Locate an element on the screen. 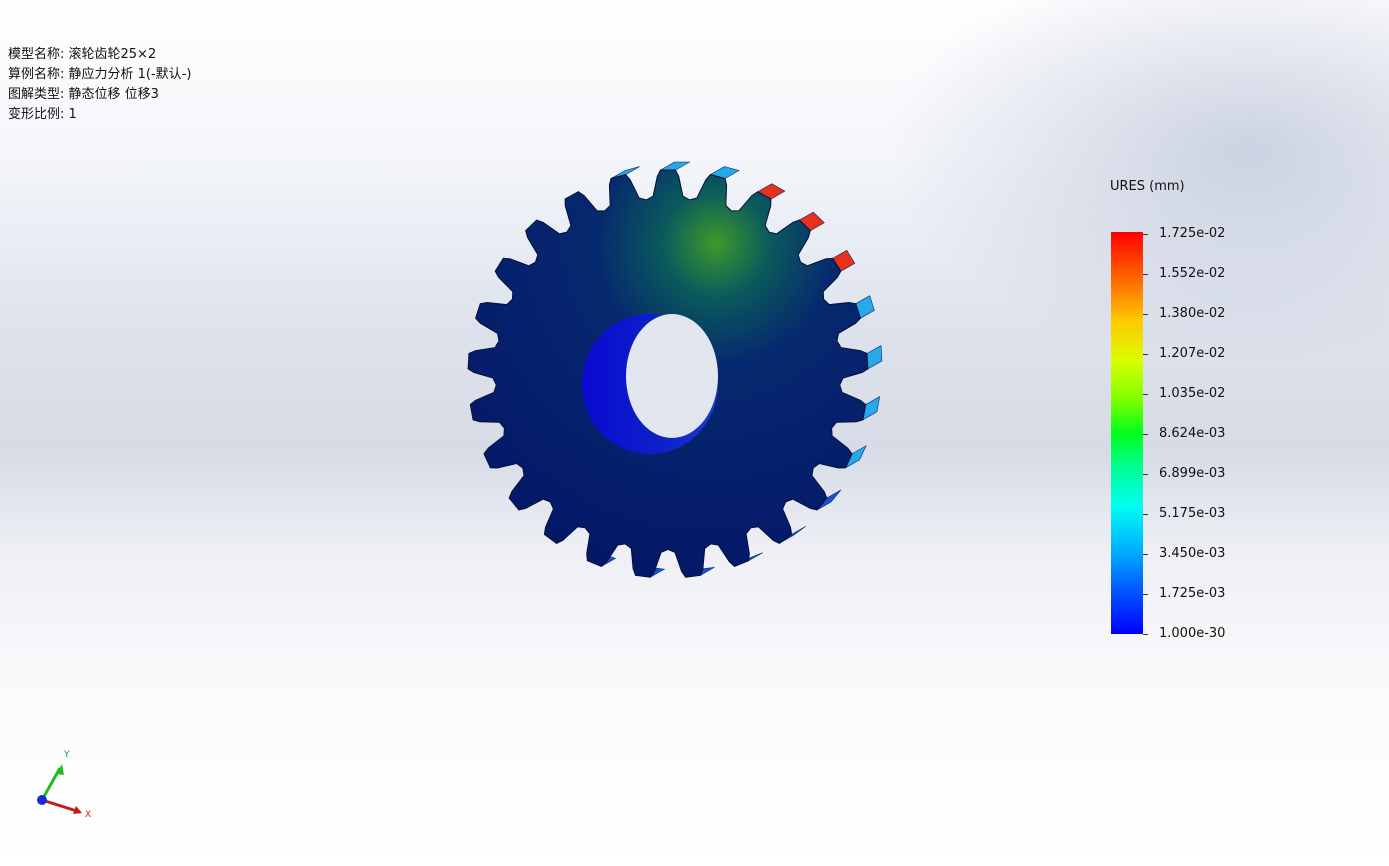  y-axis-label: Y is located at coordinates (66, 755).